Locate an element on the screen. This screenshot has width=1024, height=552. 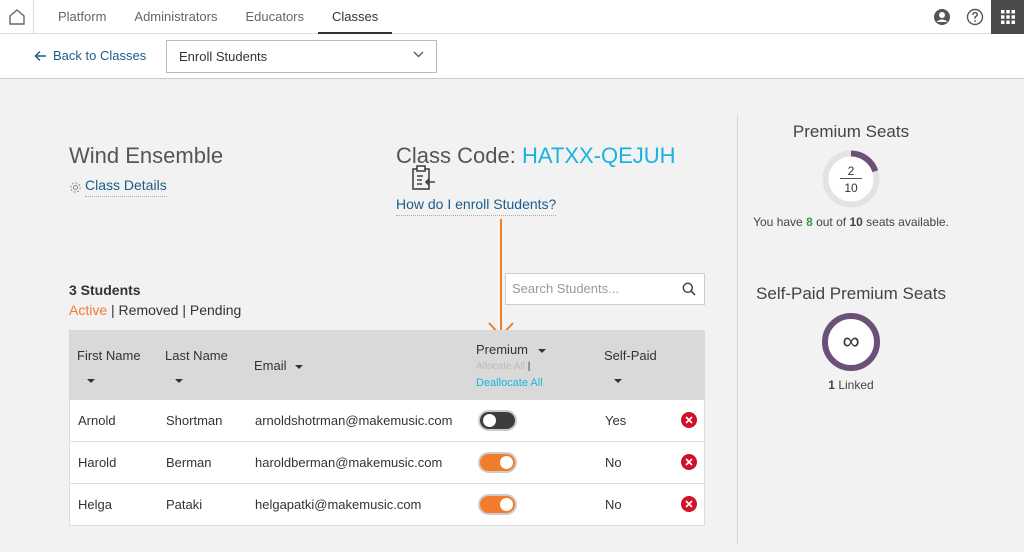
cell-self-paid: Yes is located at coordinates (616, 420).